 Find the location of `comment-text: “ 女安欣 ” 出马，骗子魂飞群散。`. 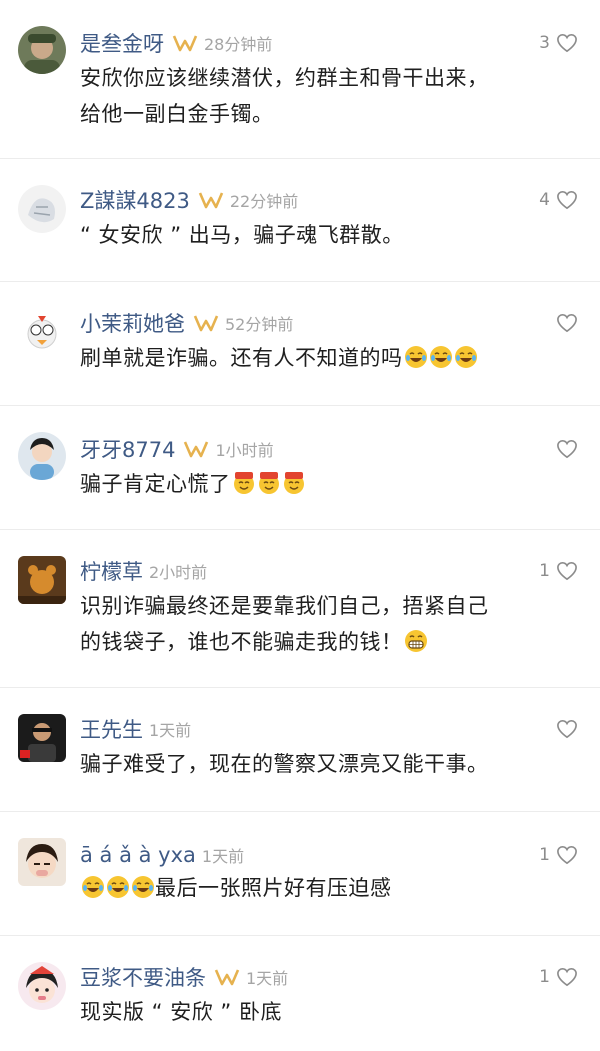

comment-text: “ 女安欣 ” 出马，骗子魂飞群散。 is located at coordinates (315, 235).